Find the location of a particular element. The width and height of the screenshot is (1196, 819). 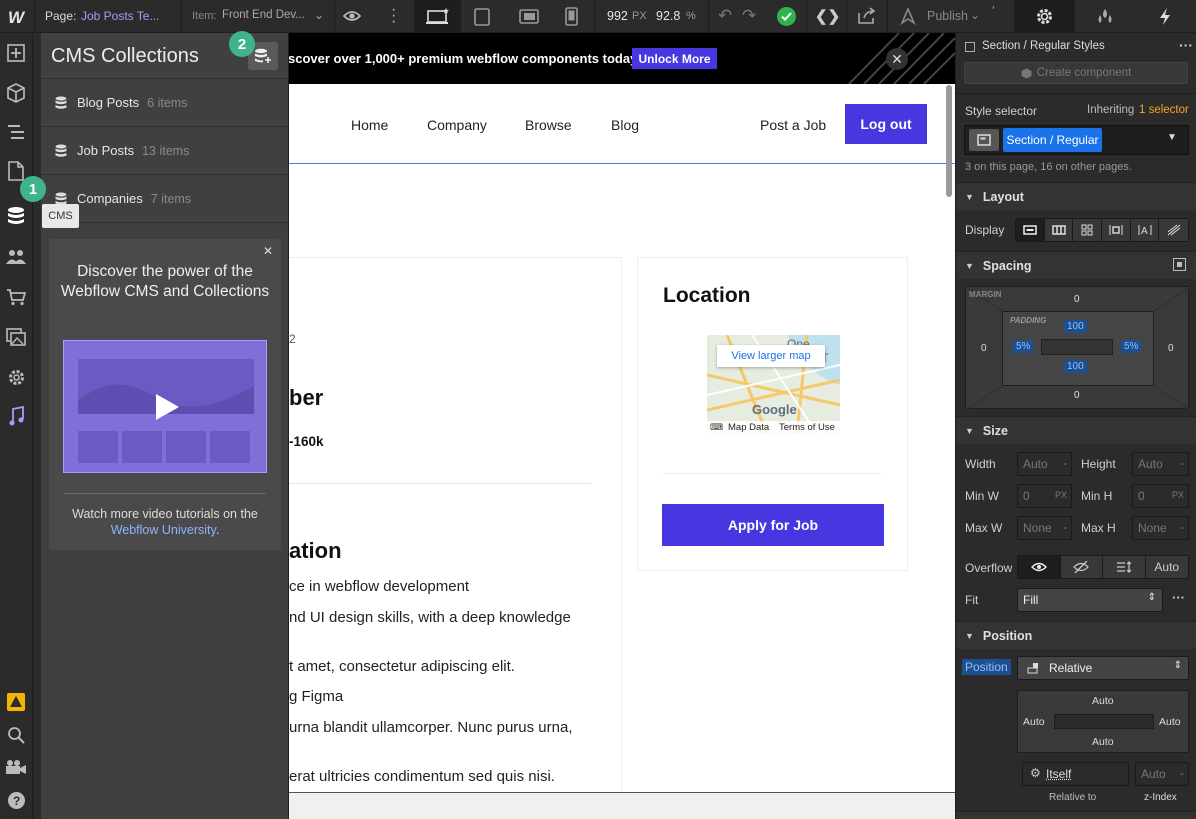

selector-state-button is located at coordinates (984, 140).